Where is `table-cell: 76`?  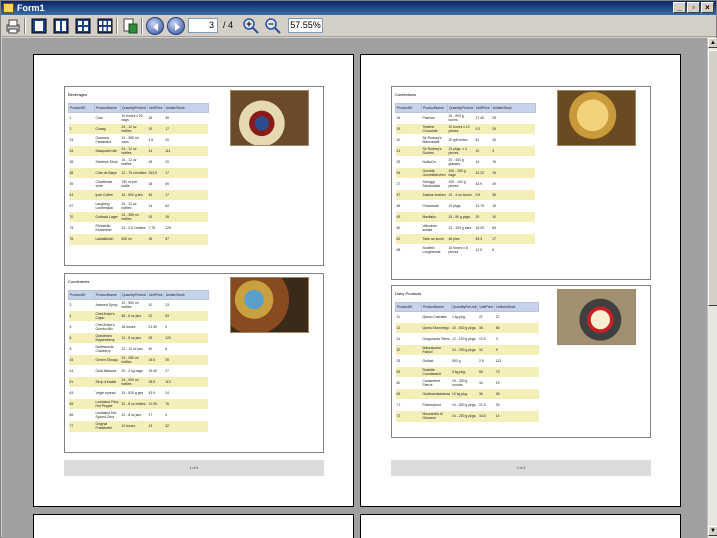 table-cell: 76 is located at coordinates (513, 162).